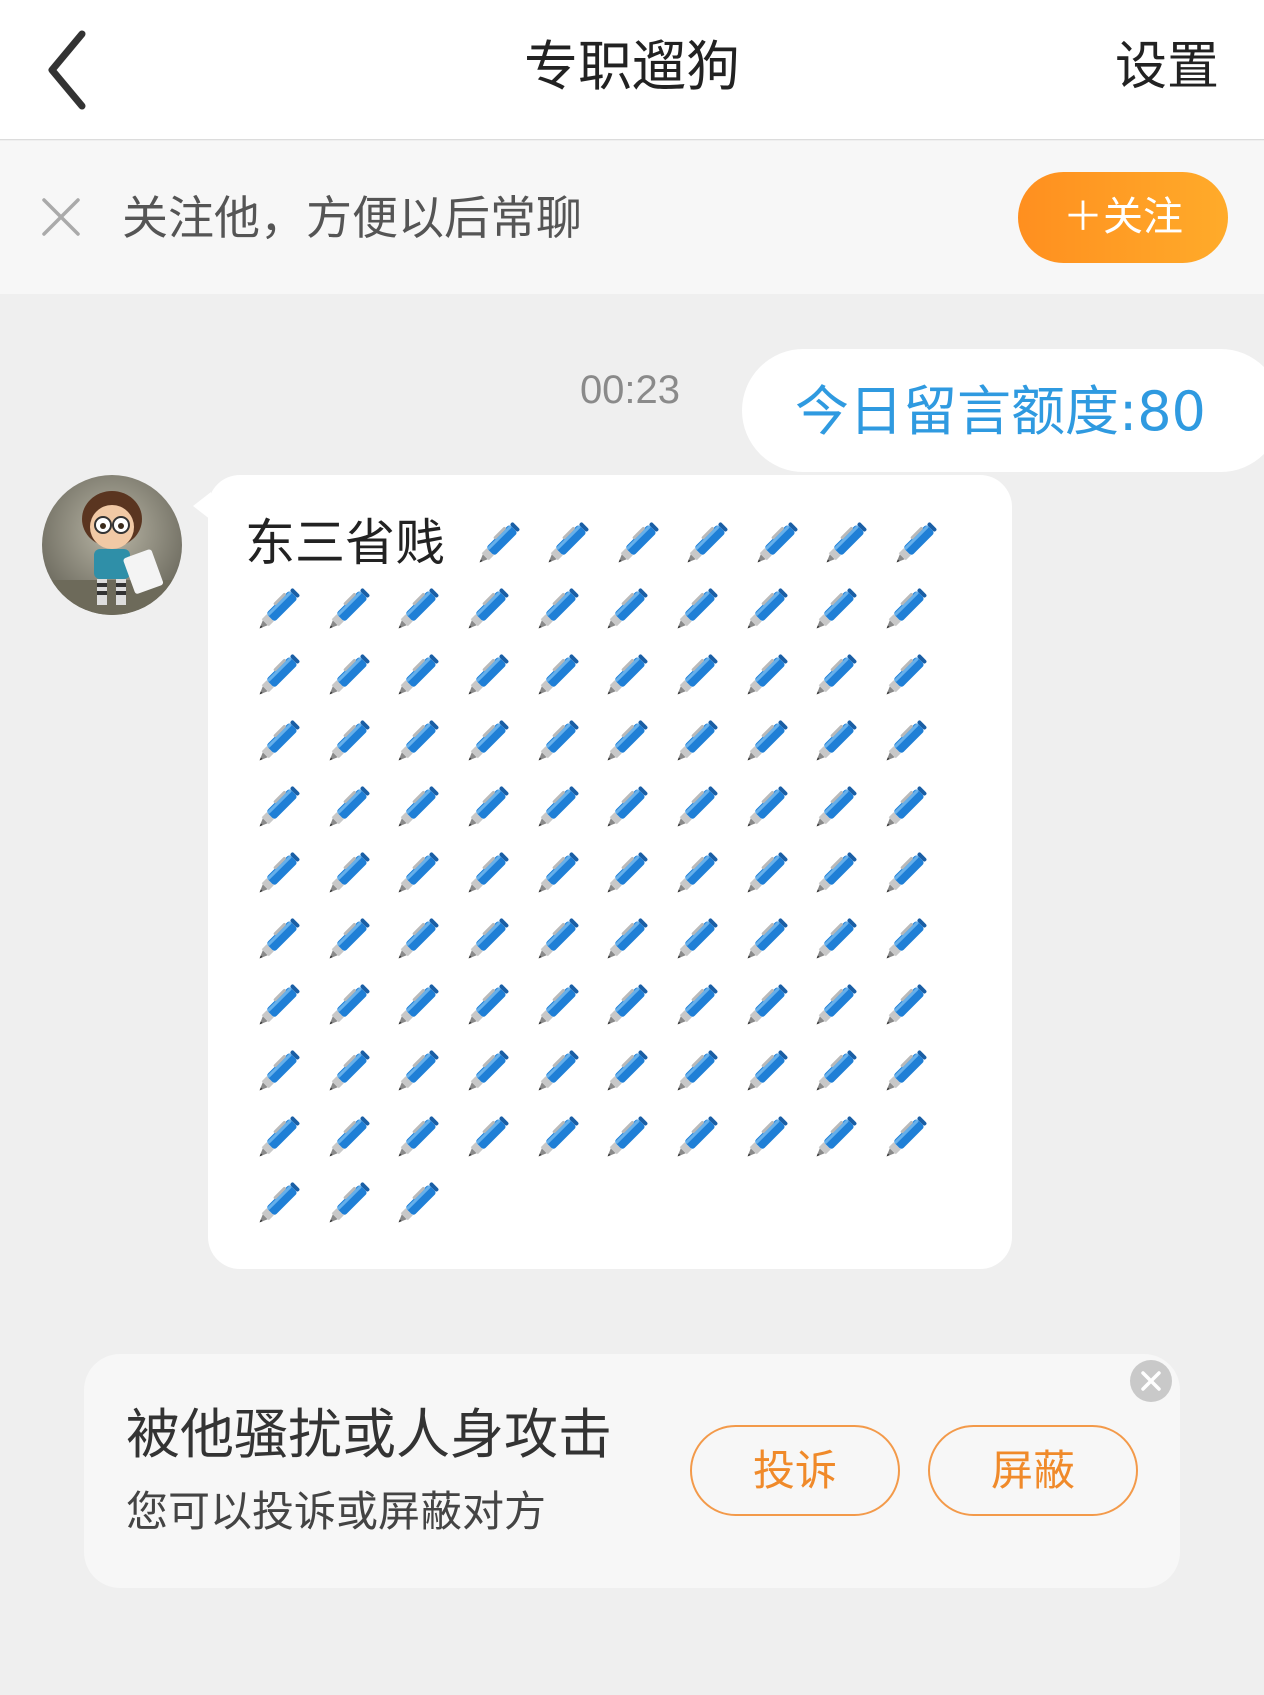  I want to click on message-timestamp: 00:23, so click(630, 390).